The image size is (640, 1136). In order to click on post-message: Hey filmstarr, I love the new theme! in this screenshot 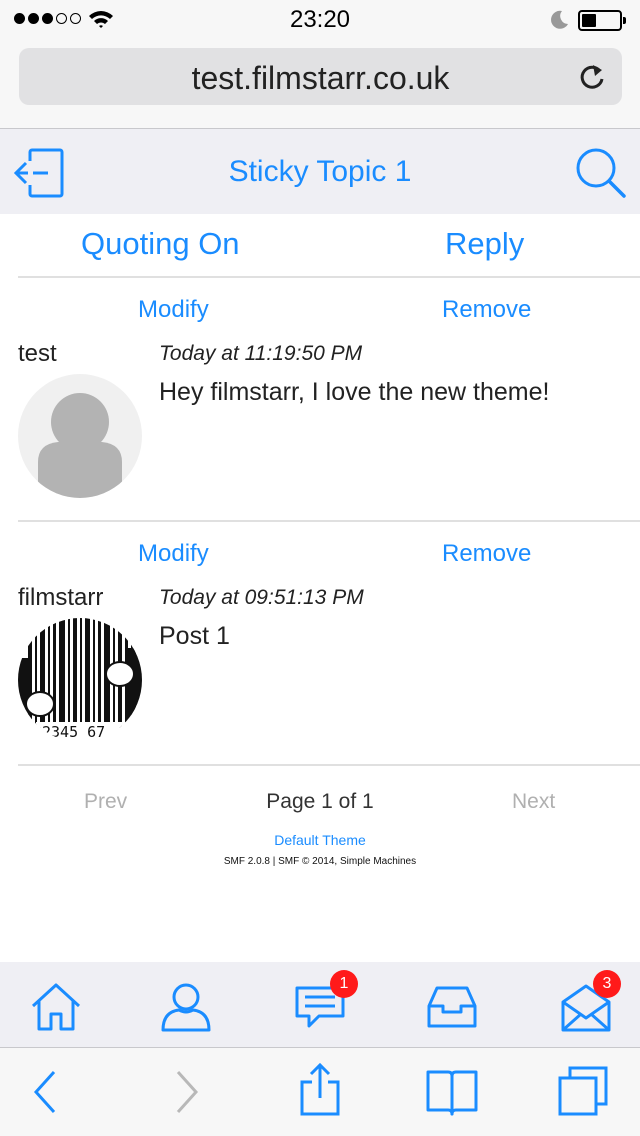, I will do `click(354, 392)`.